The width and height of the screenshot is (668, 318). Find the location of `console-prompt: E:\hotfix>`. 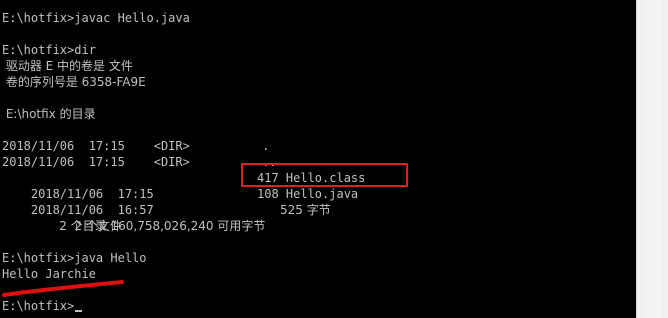

console-prompt: E:\hotfix> is located at coordinates (42, 306).